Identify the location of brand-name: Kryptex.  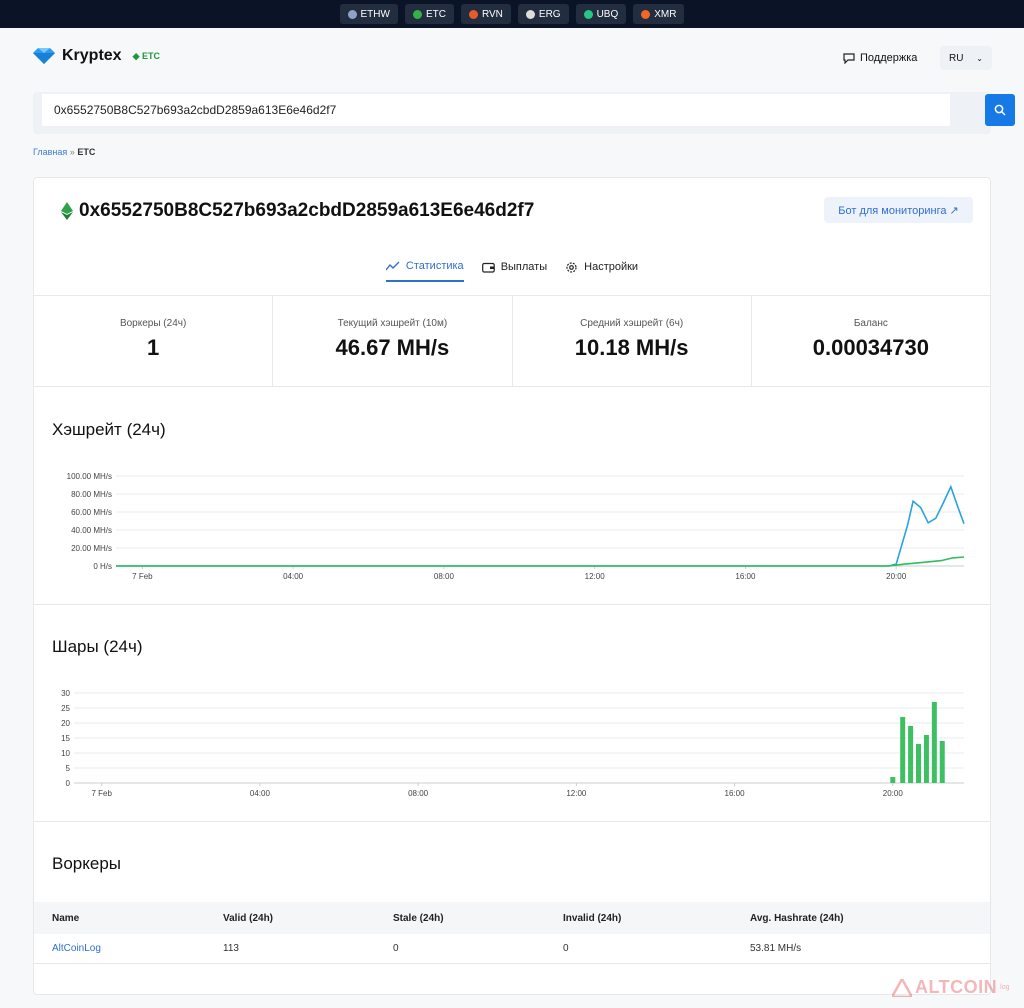
(92, 55).